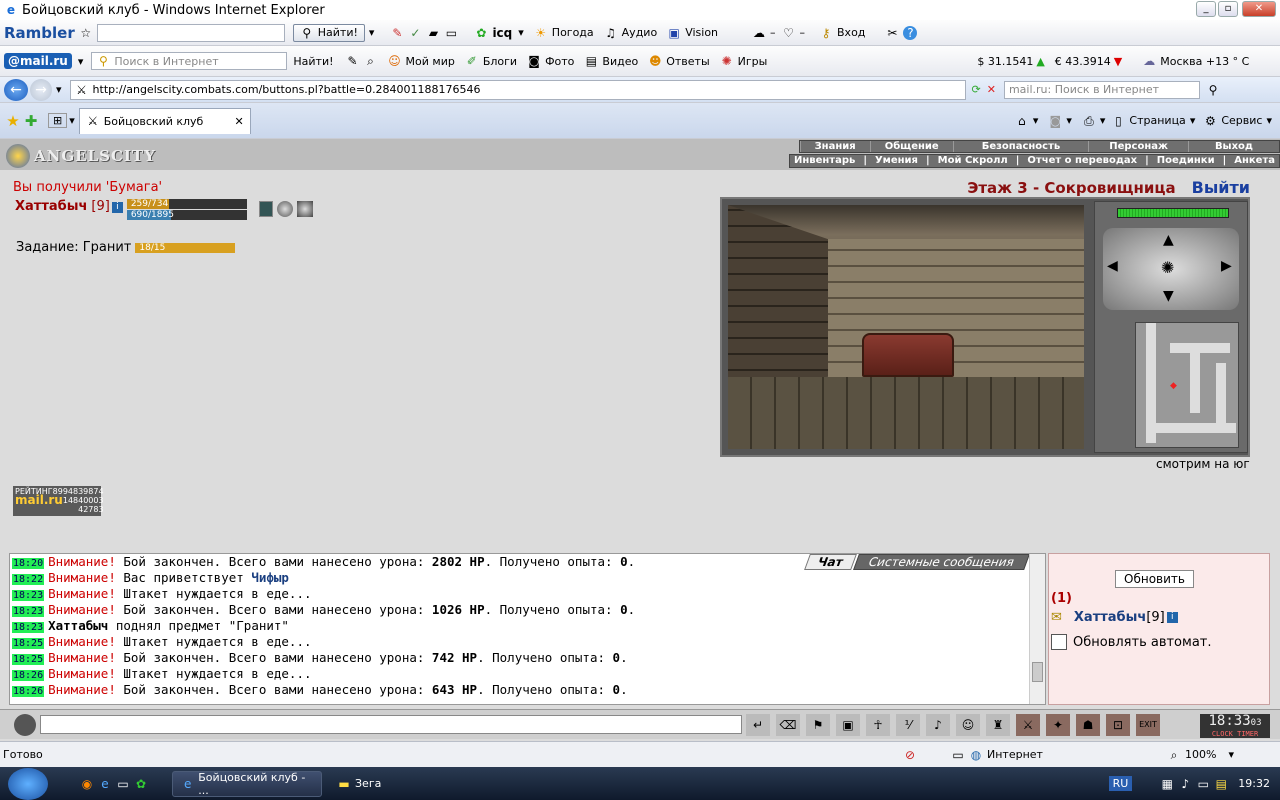 The image size is (1280, 800). What do you see at coordinates (1055, 121) in the screenshot?
I see `rss-icon: ◙` at bounding box center [1055, 121].